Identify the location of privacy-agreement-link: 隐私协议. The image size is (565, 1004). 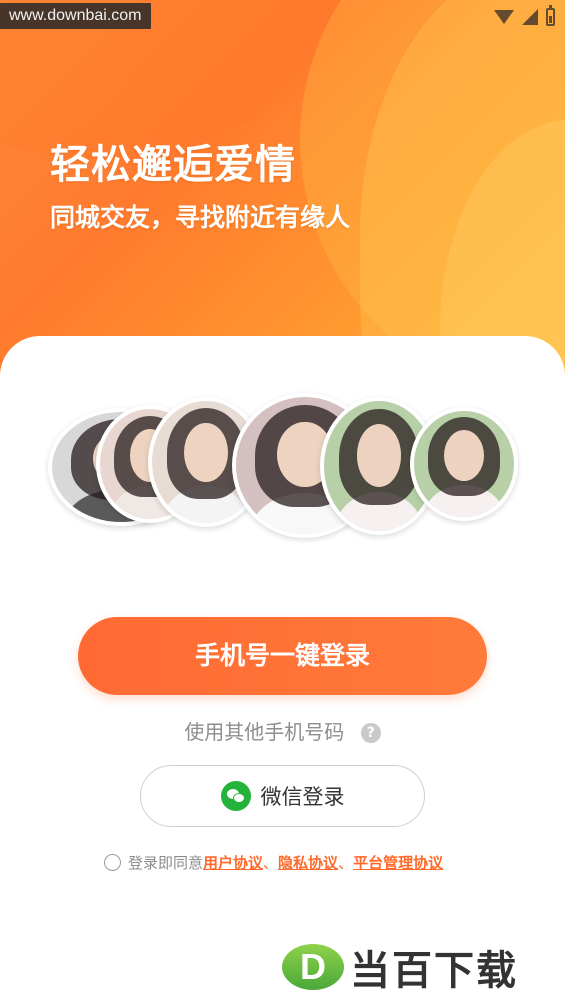
(308, 862).